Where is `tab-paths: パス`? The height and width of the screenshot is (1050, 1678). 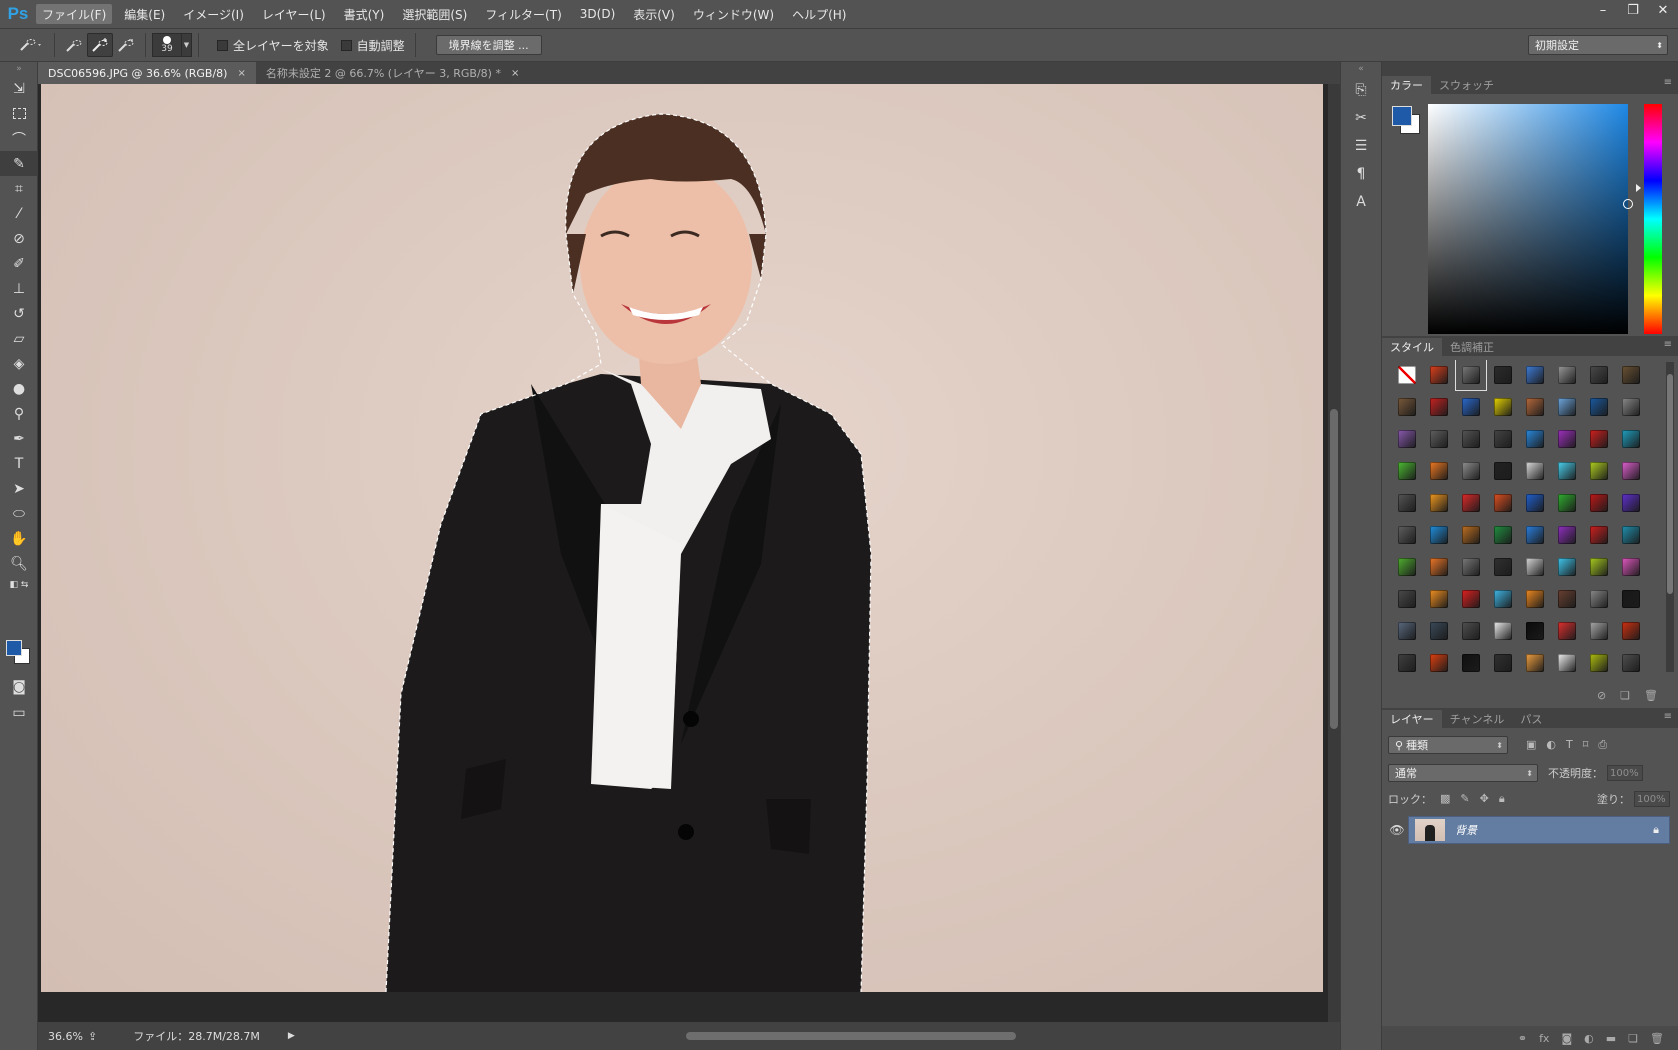
tab-paths: パス is located at coordinates (1531, 719).